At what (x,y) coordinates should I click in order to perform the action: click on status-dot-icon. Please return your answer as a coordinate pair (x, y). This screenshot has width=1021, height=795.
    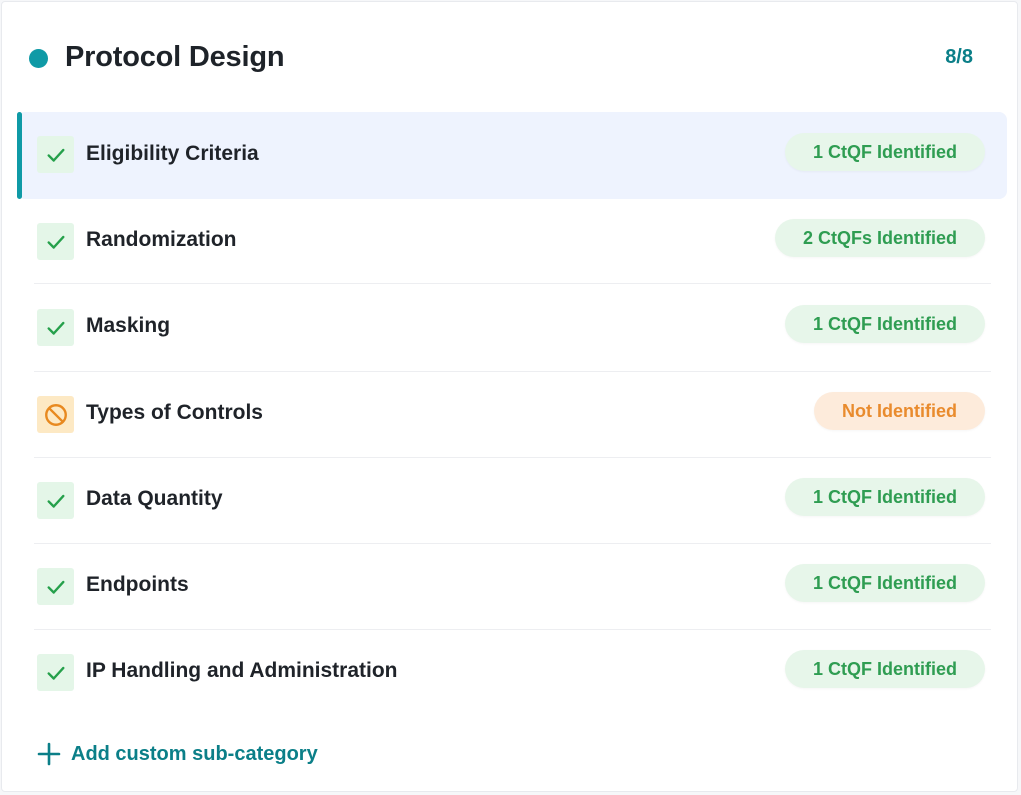
    Looking at the image, I should click on (38, 58).